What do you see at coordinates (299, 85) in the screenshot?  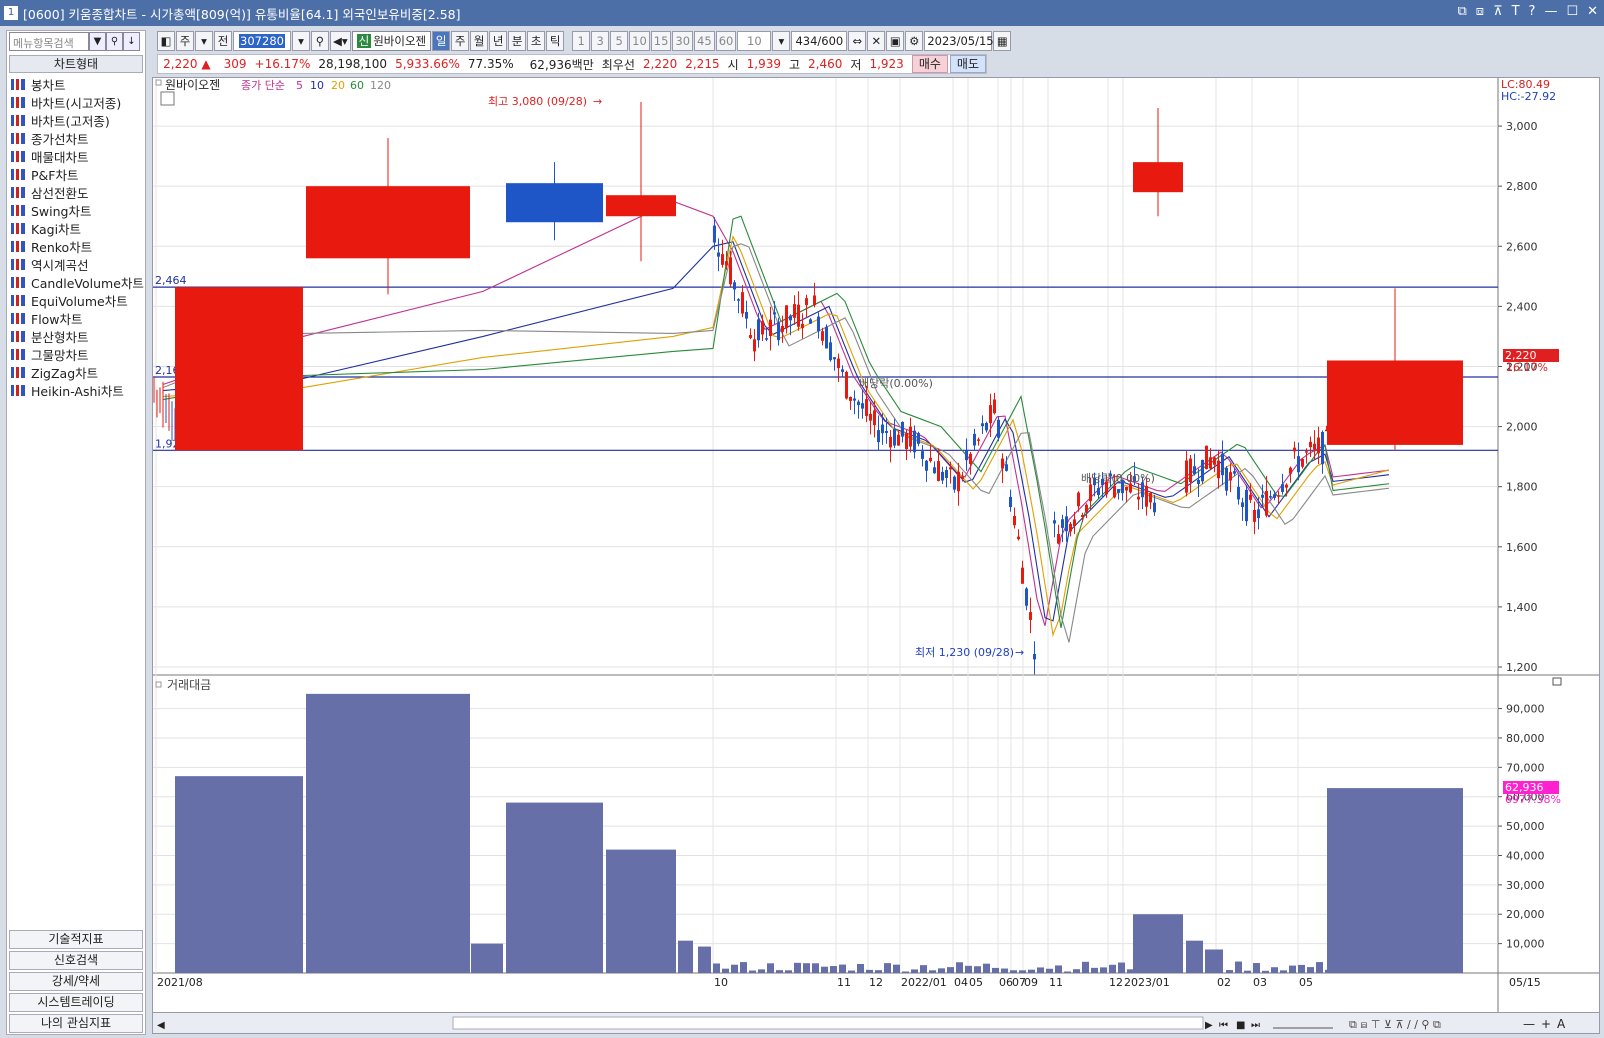 I see `legend-ma-5: 5` at bounding box center [299, 85].